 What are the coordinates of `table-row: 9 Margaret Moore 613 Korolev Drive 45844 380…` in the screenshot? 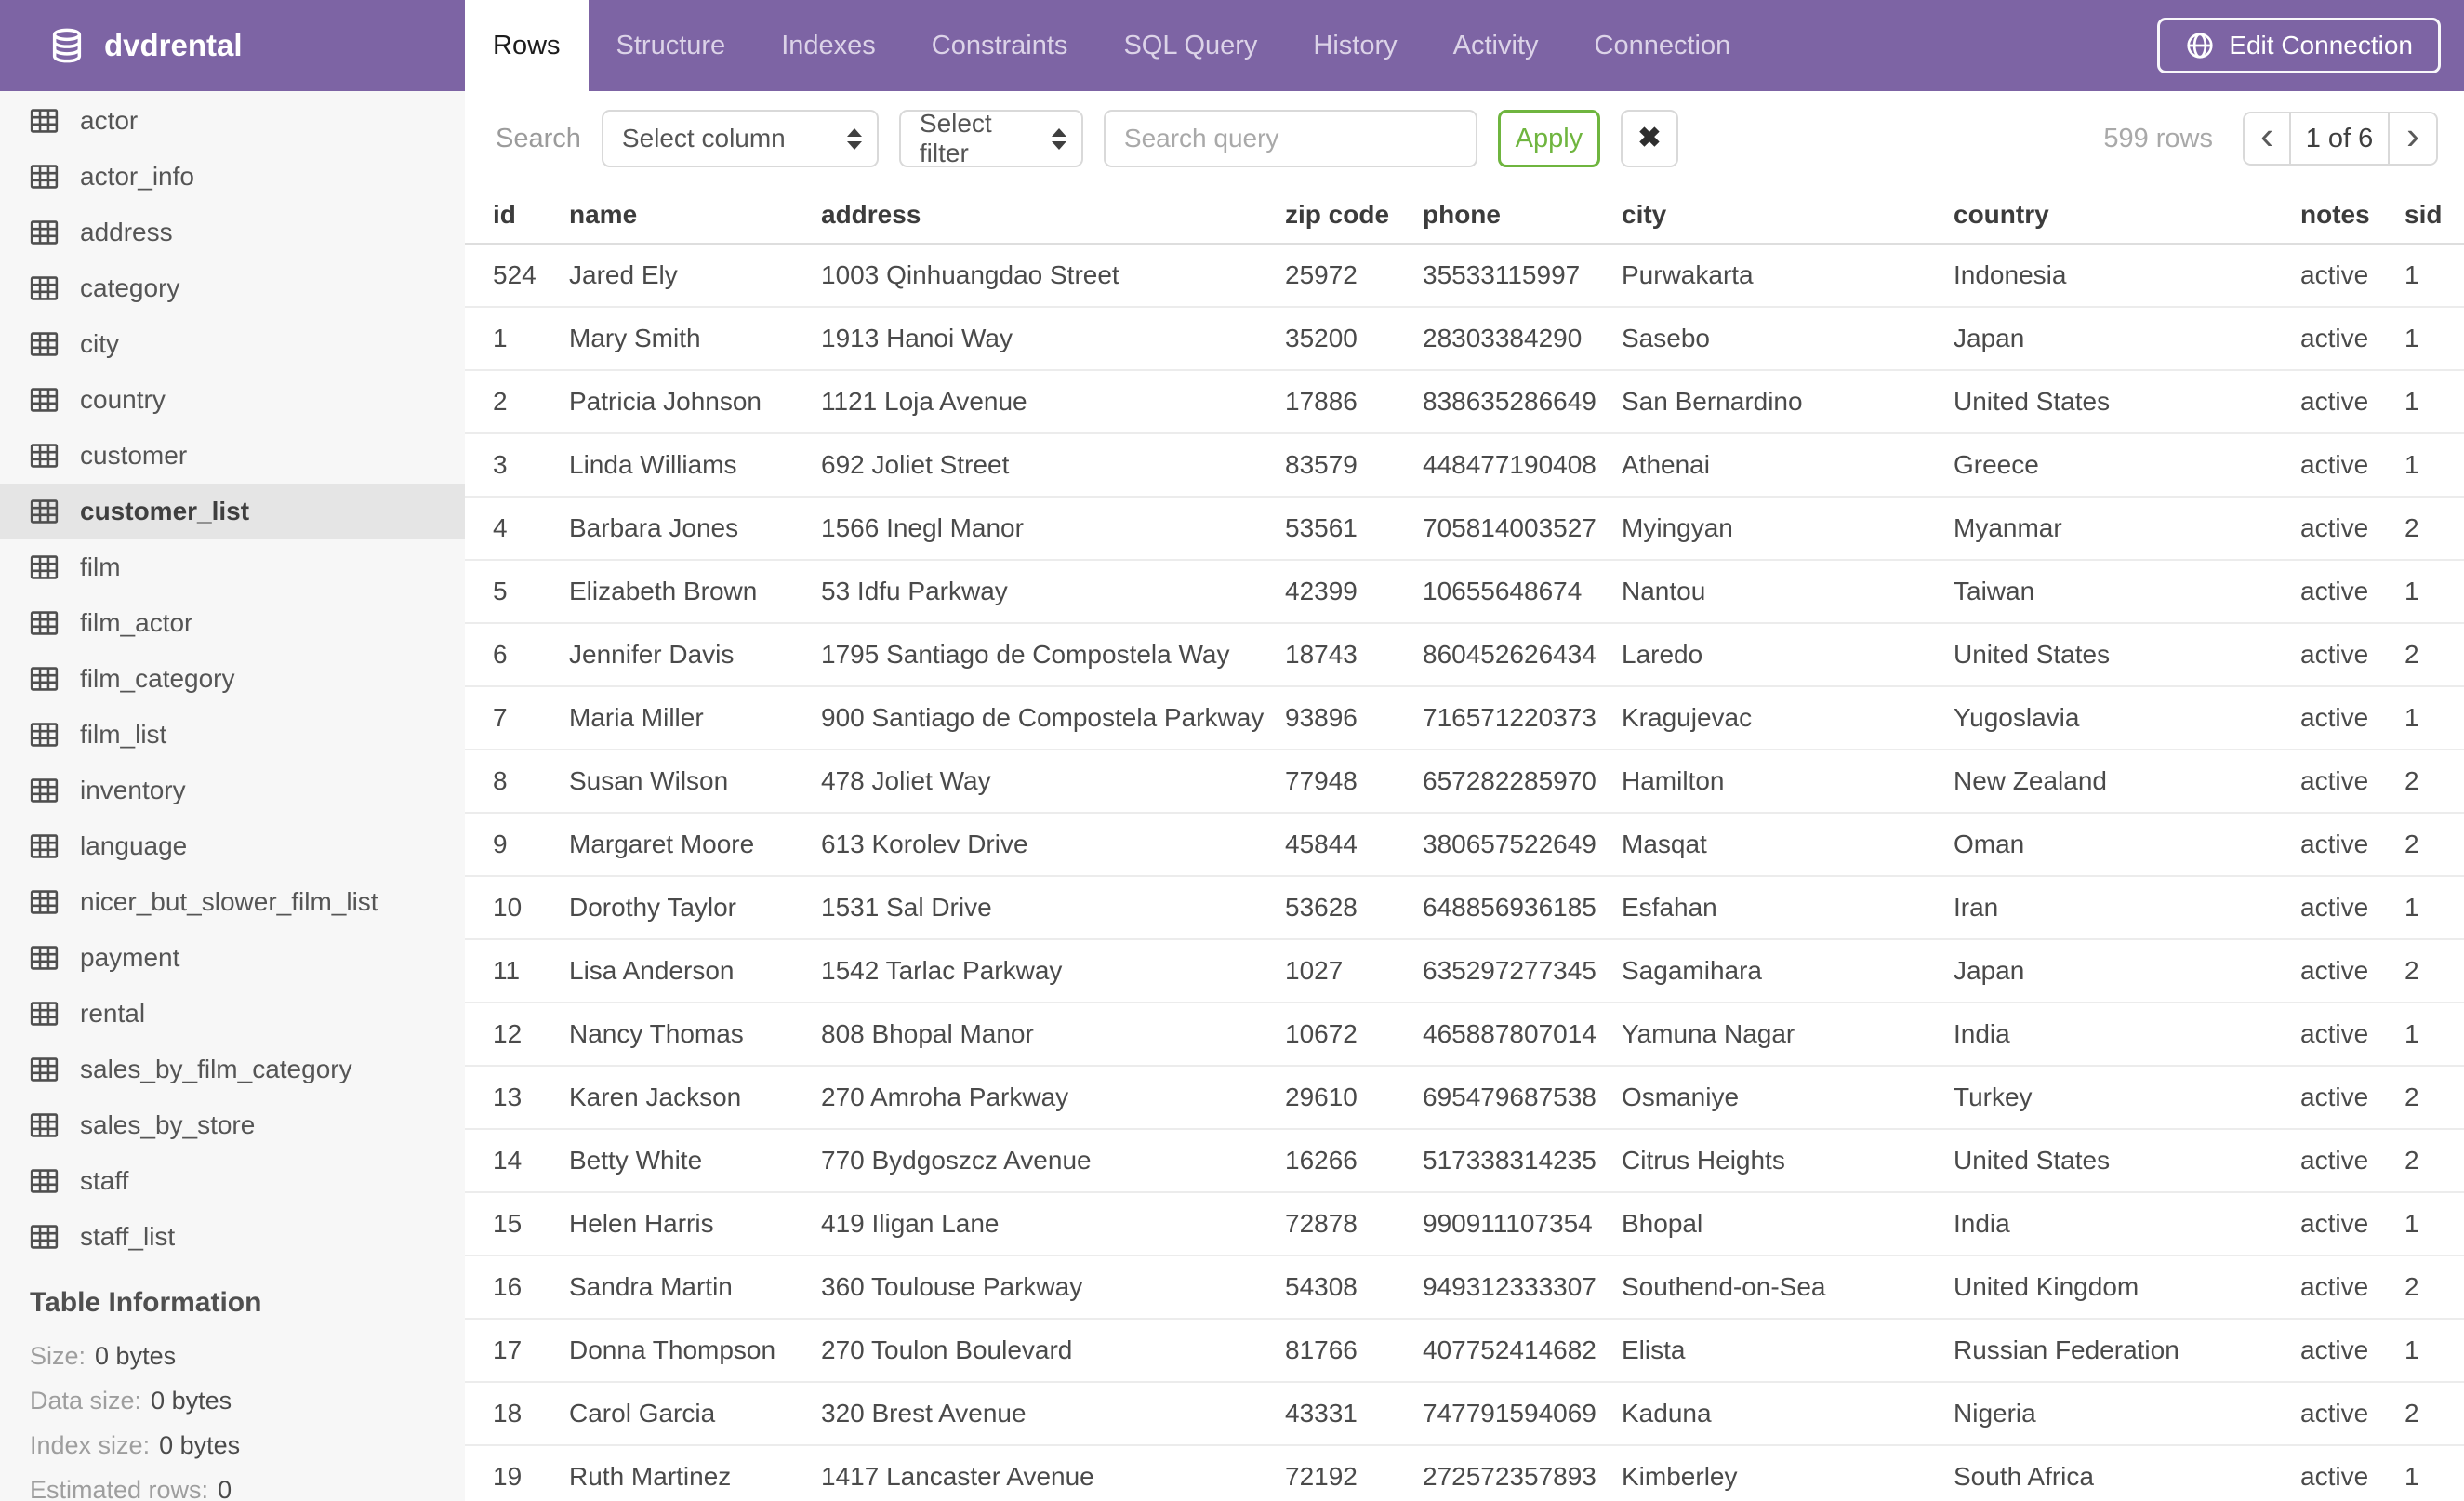 It's located at (1464, 845).